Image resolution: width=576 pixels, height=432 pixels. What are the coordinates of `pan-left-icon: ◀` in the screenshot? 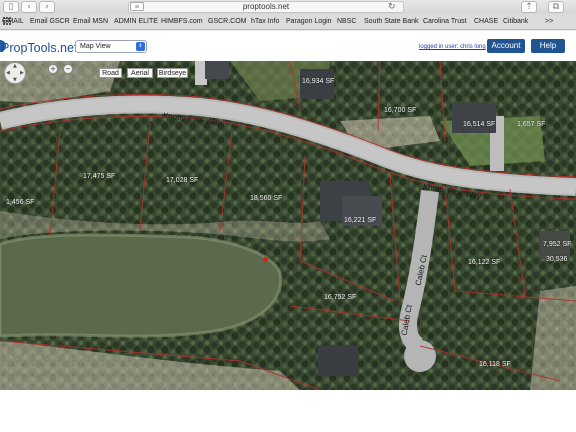 It's located at (8, 73).